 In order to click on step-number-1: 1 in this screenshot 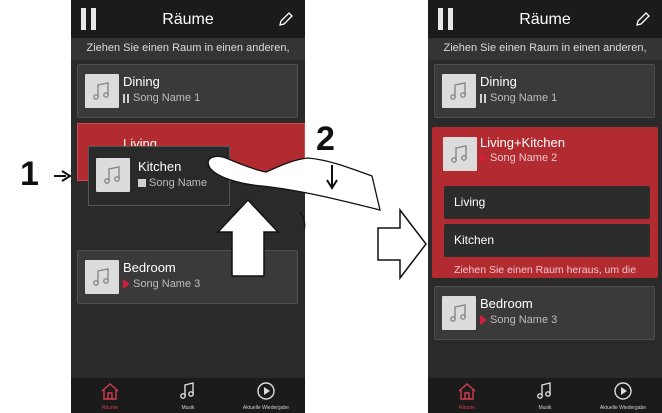, I will do `click(29, 174)`.